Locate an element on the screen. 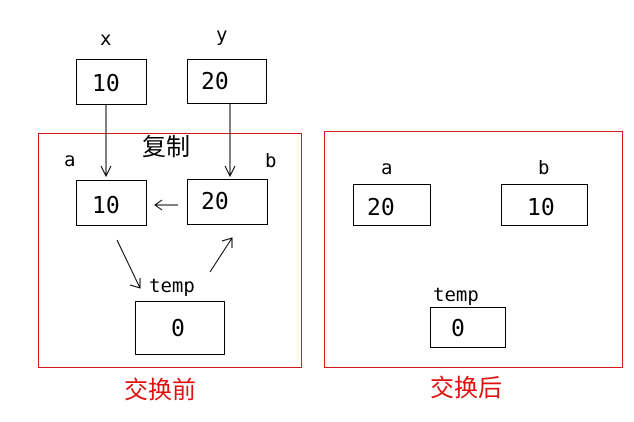 This screenshot has width=634, height=422. arrow-temp-to-b is located at coordinates (221, 255).